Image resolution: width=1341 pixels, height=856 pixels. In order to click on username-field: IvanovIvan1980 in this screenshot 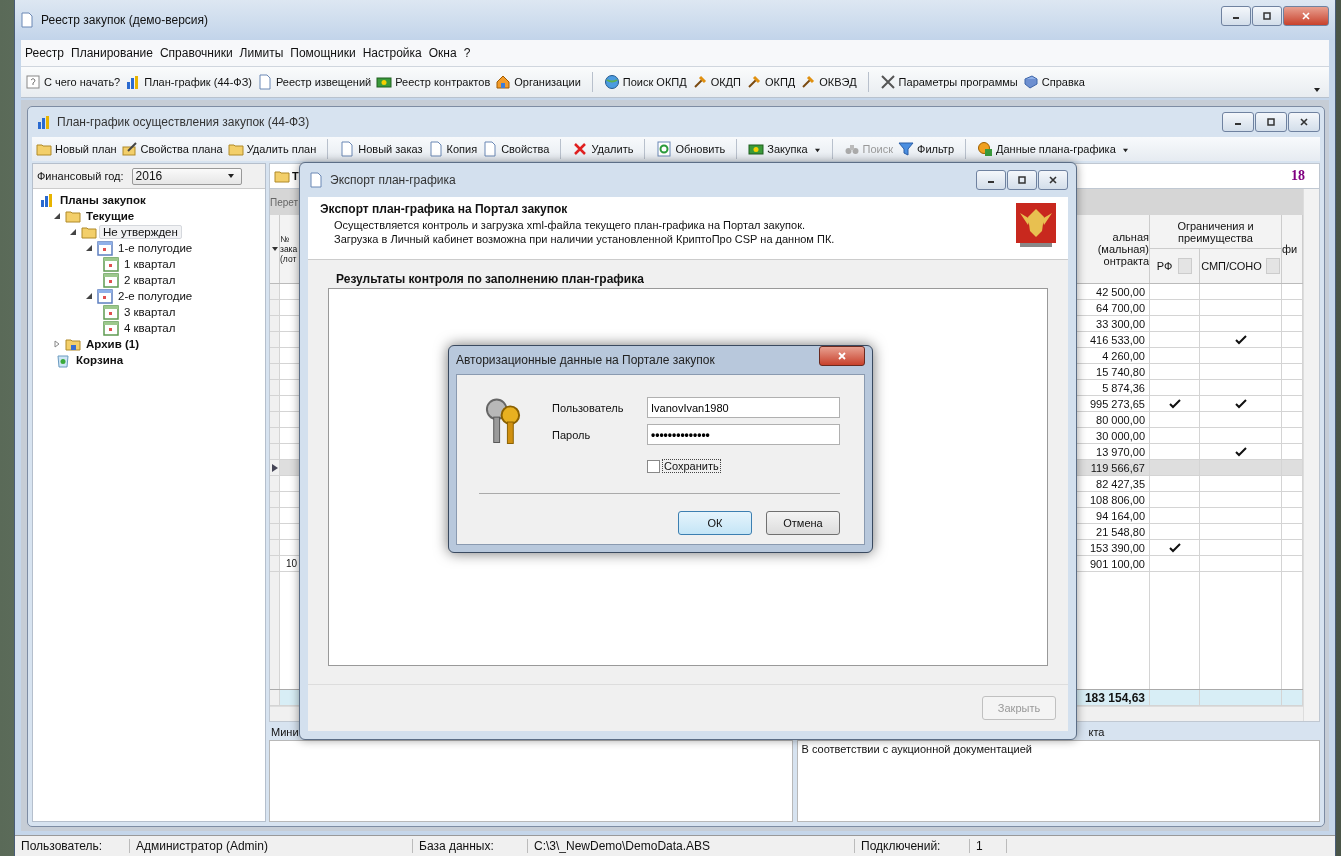, I will do `click(743, 407)`.